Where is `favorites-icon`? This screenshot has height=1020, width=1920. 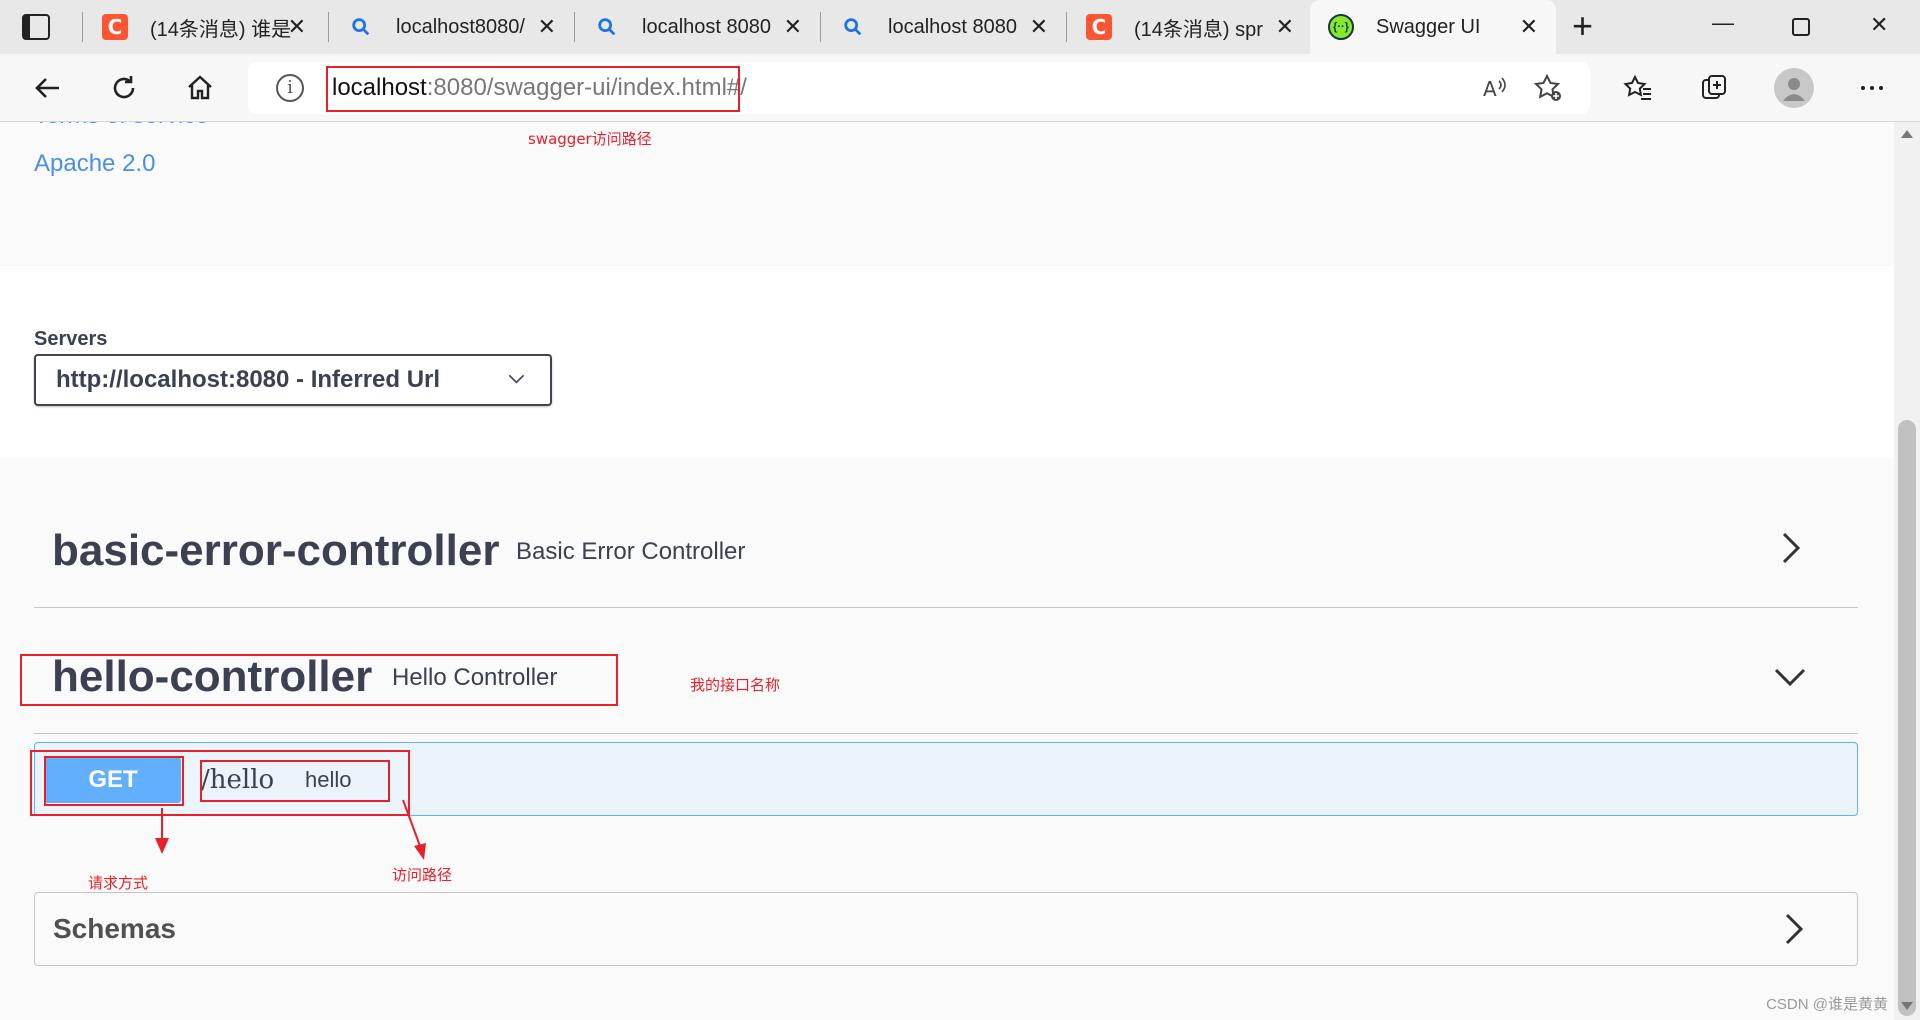
favorites-icon is located at coordinates (1638, 88).